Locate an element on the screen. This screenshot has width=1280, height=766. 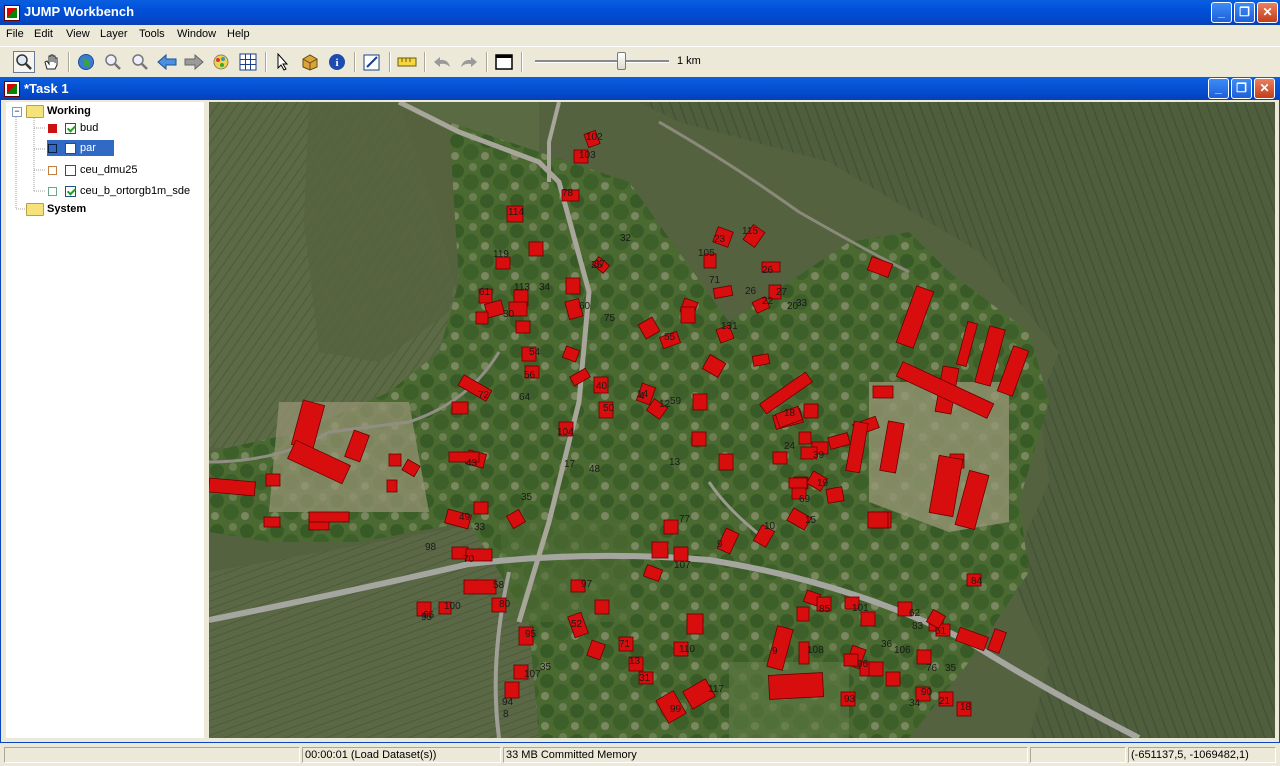
building-label: 24 is located at coordinates (790, 446).